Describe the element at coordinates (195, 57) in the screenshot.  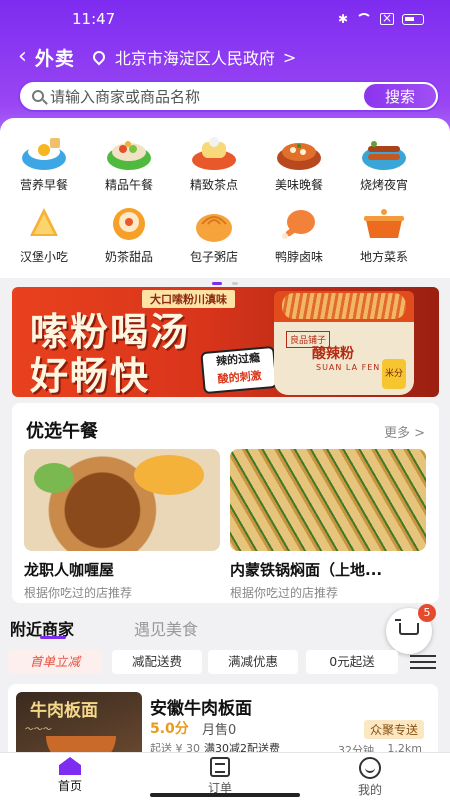
I see `address-selector: 北京市海淀区人民政府` at that location.